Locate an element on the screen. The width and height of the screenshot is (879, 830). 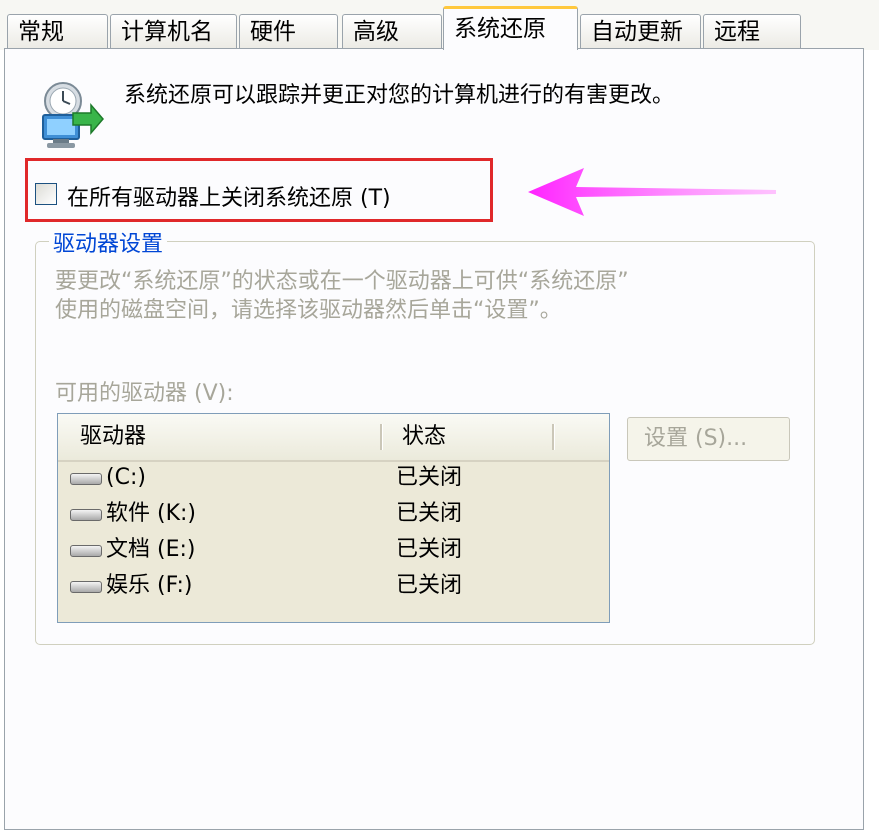
tab-hardware: 硬件 is located at coordinates (288, 31).